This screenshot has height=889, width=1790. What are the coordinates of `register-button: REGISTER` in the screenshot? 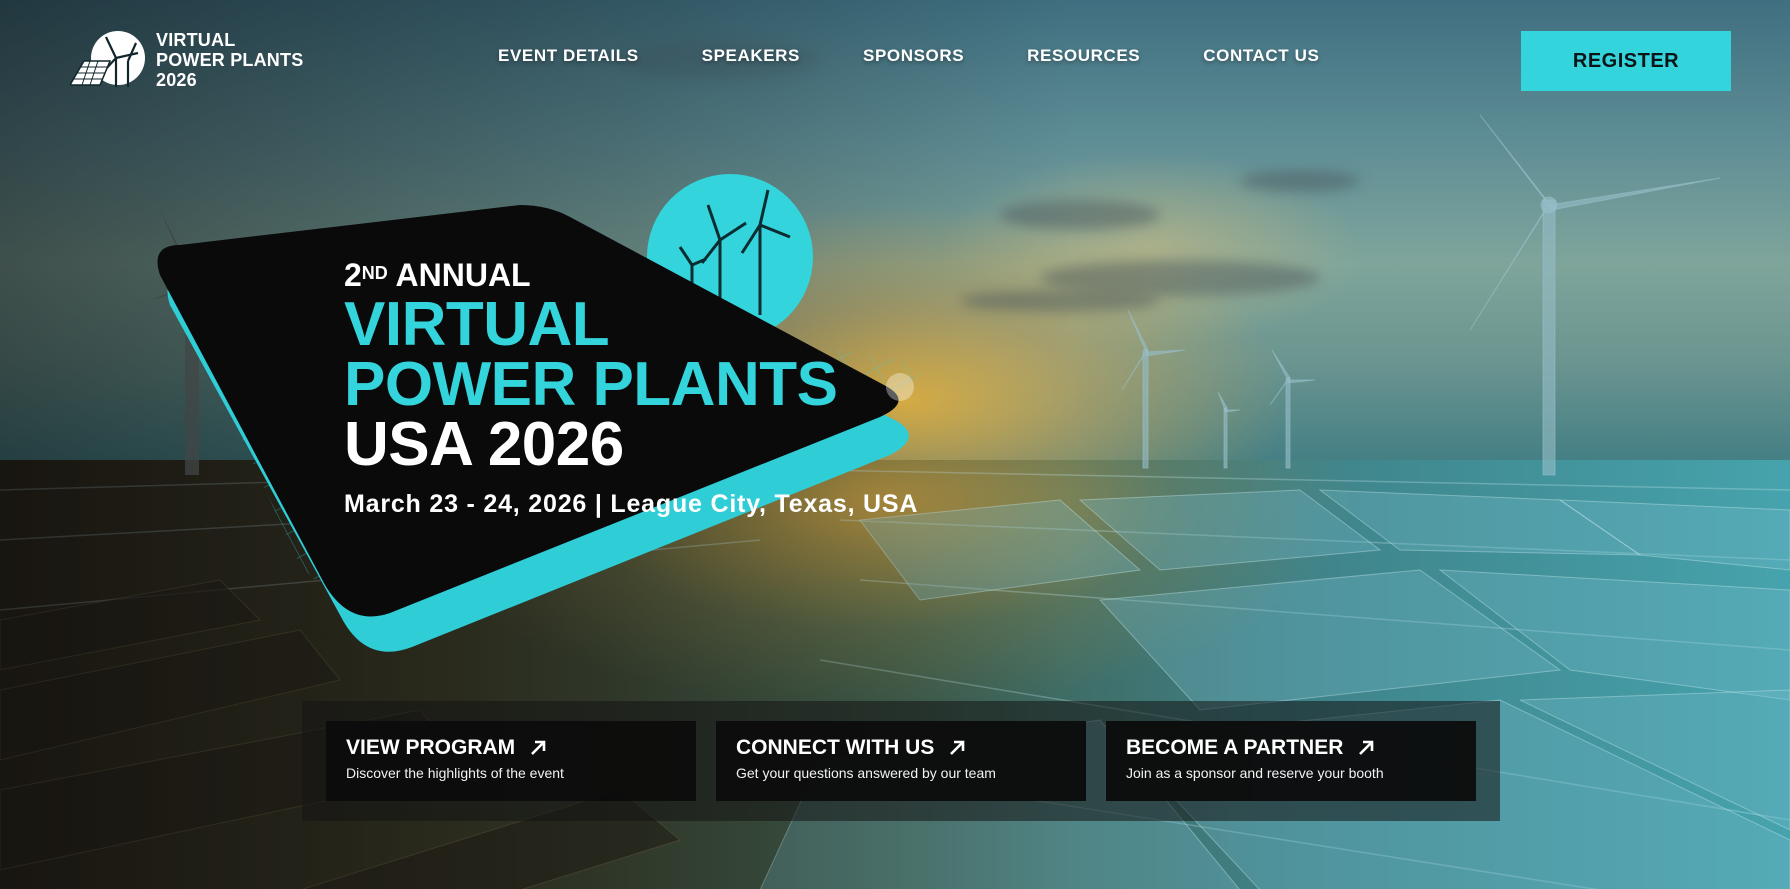 It's located at (1626, 61).